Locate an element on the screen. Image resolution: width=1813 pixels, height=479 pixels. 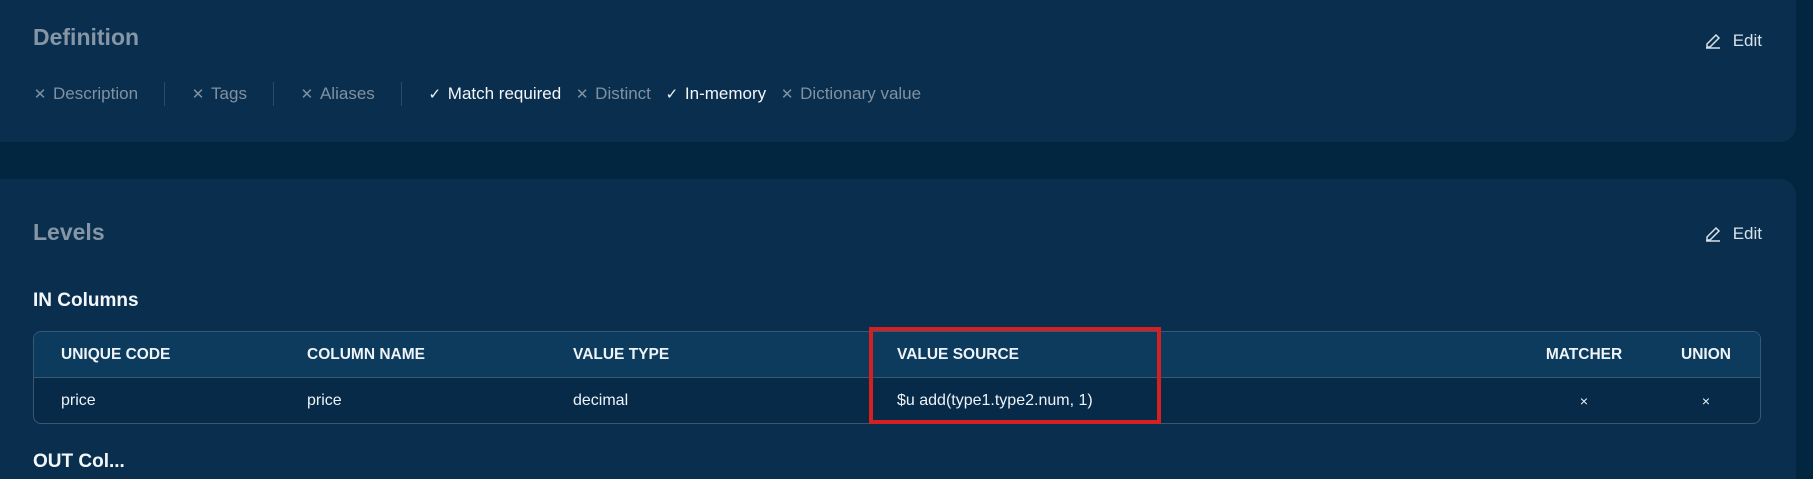
flag-in-memory: ✓ In-memory is located at coordinates (716, 94).